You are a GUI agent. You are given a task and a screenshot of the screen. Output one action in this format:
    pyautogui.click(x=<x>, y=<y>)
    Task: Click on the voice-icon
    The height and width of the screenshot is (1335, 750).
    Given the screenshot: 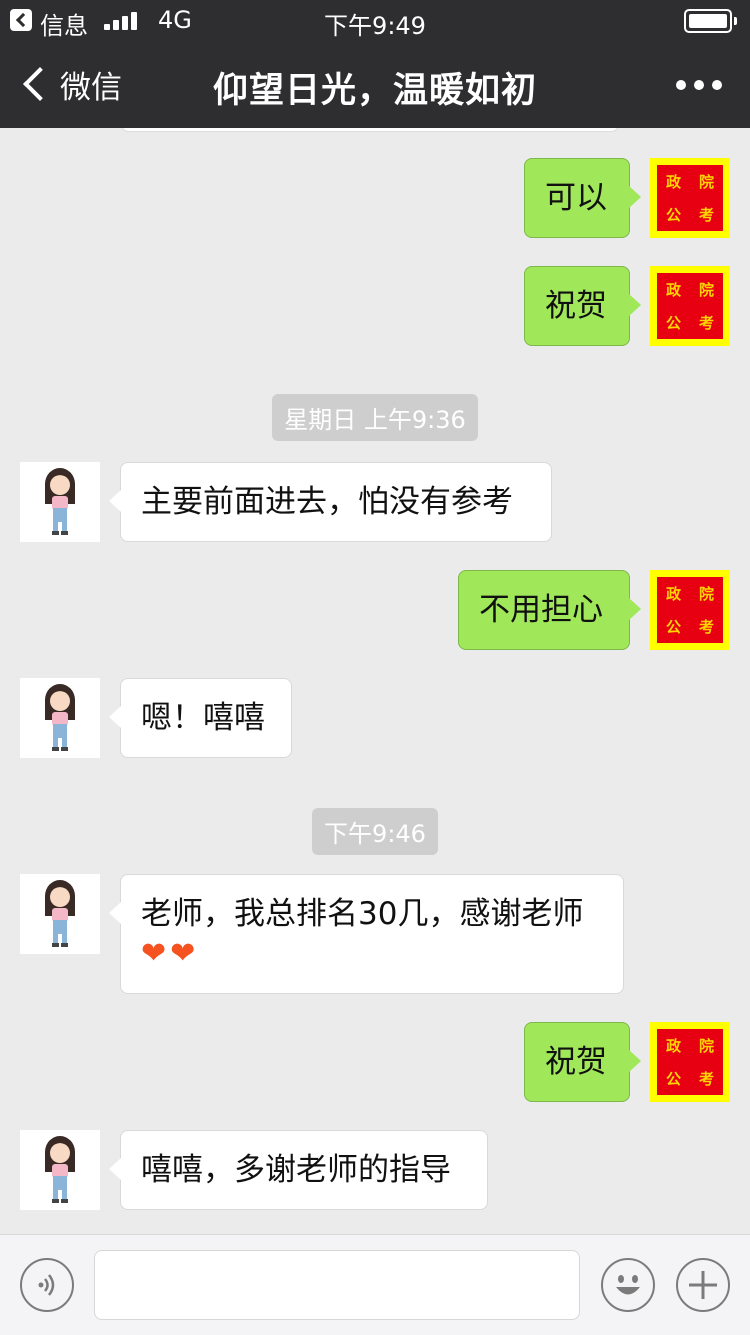 What is the action you would take?
    pyautogui.click(x=46, y=1285)
    